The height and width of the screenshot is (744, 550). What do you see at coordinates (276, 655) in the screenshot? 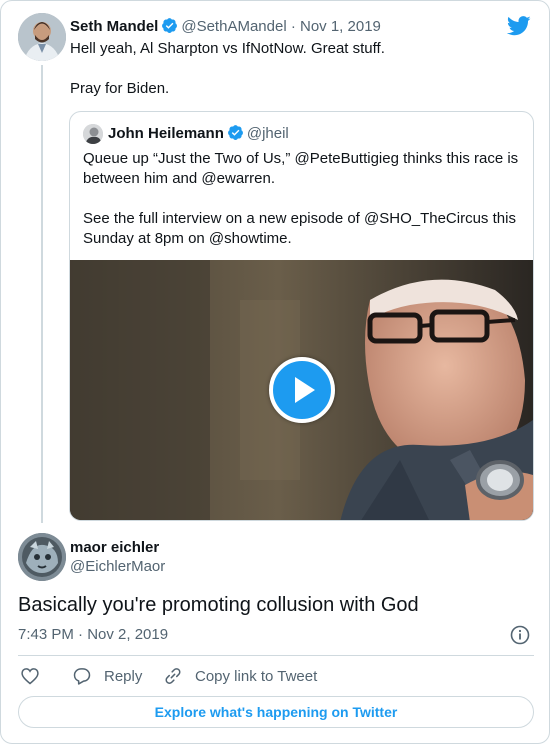
I see `divider` at bounding box center [276, 655].